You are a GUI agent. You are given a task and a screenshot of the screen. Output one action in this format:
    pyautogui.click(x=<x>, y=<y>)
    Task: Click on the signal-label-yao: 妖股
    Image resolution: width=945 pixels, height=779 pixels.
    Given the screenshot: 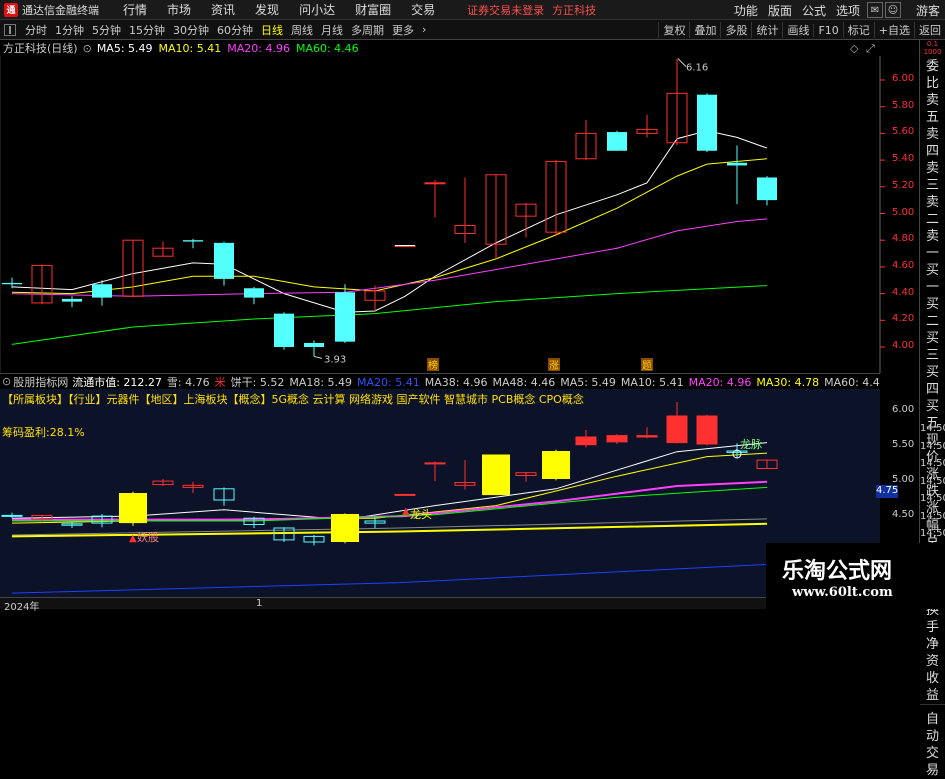 What is the action you would take?
    pyautogui.click(x=148, y=537)
    